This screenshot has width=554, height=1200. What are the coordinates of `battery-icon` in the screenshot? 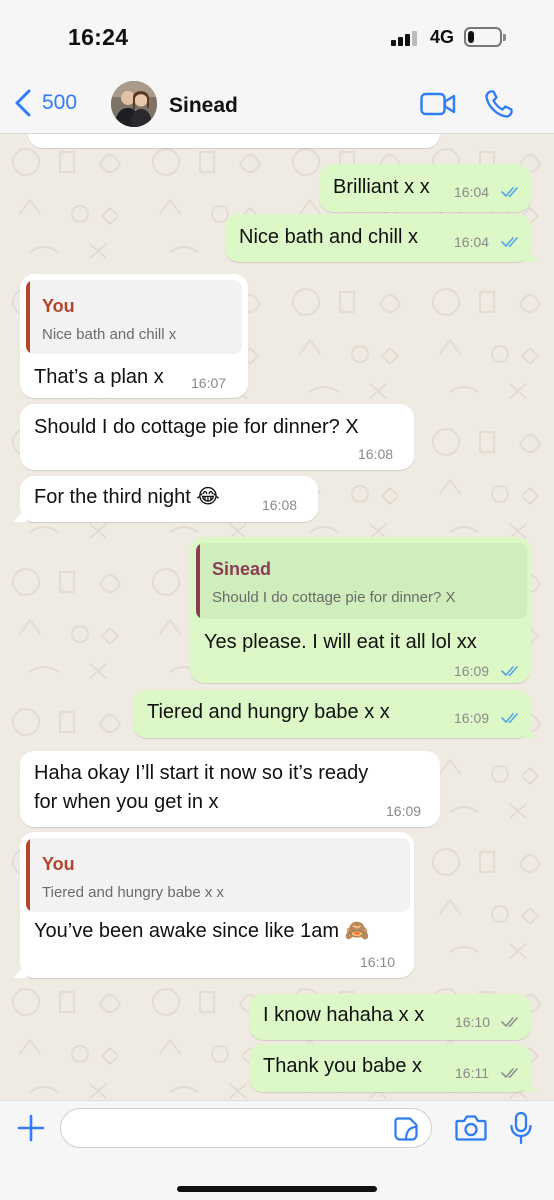 It's located at (485, 37).